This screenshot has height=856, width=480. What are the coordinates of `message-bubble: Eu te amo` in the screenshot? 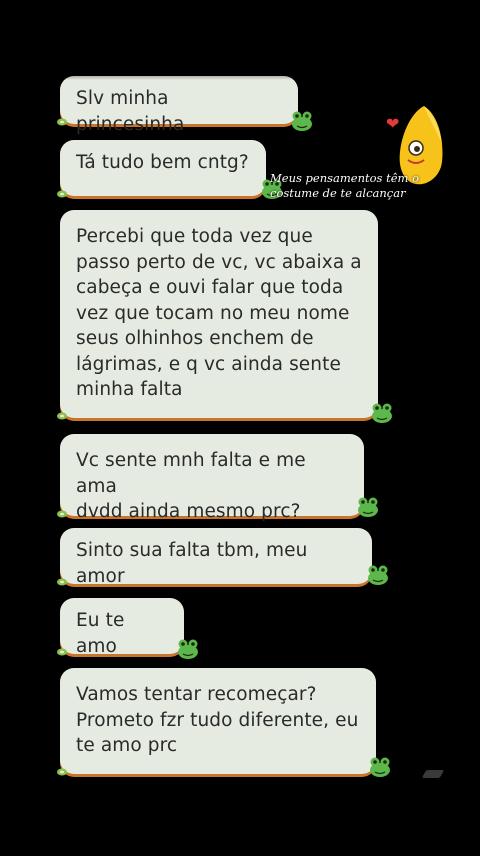 It's located at (120, 627).